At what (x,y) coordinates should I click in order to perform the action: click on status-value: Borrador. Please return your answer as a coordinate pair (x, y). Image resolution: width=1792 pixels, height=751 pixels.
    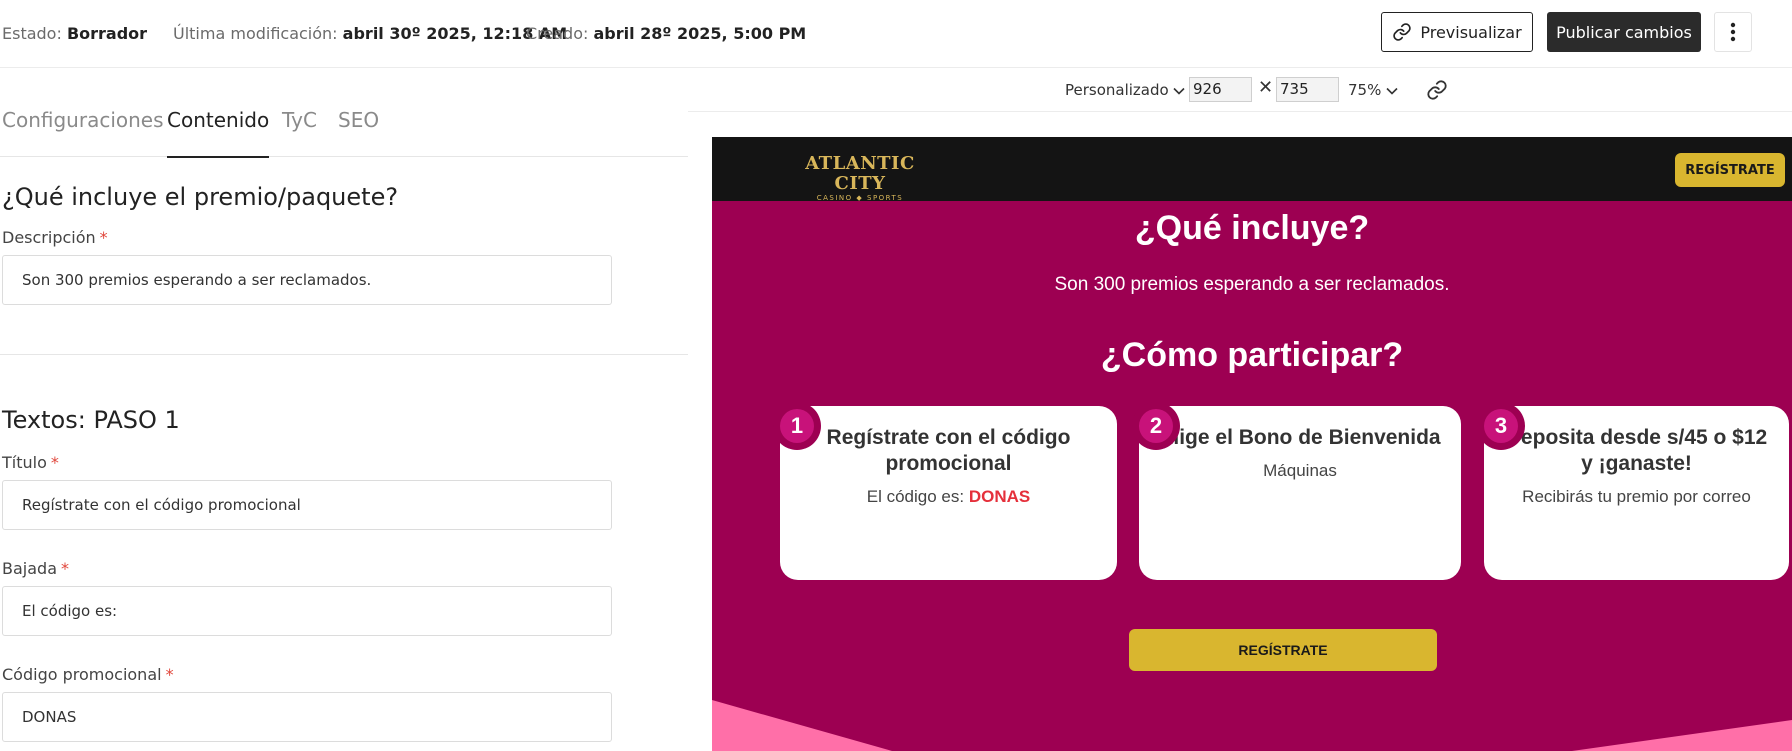
    Looking at the image, I should click on (107, 33).